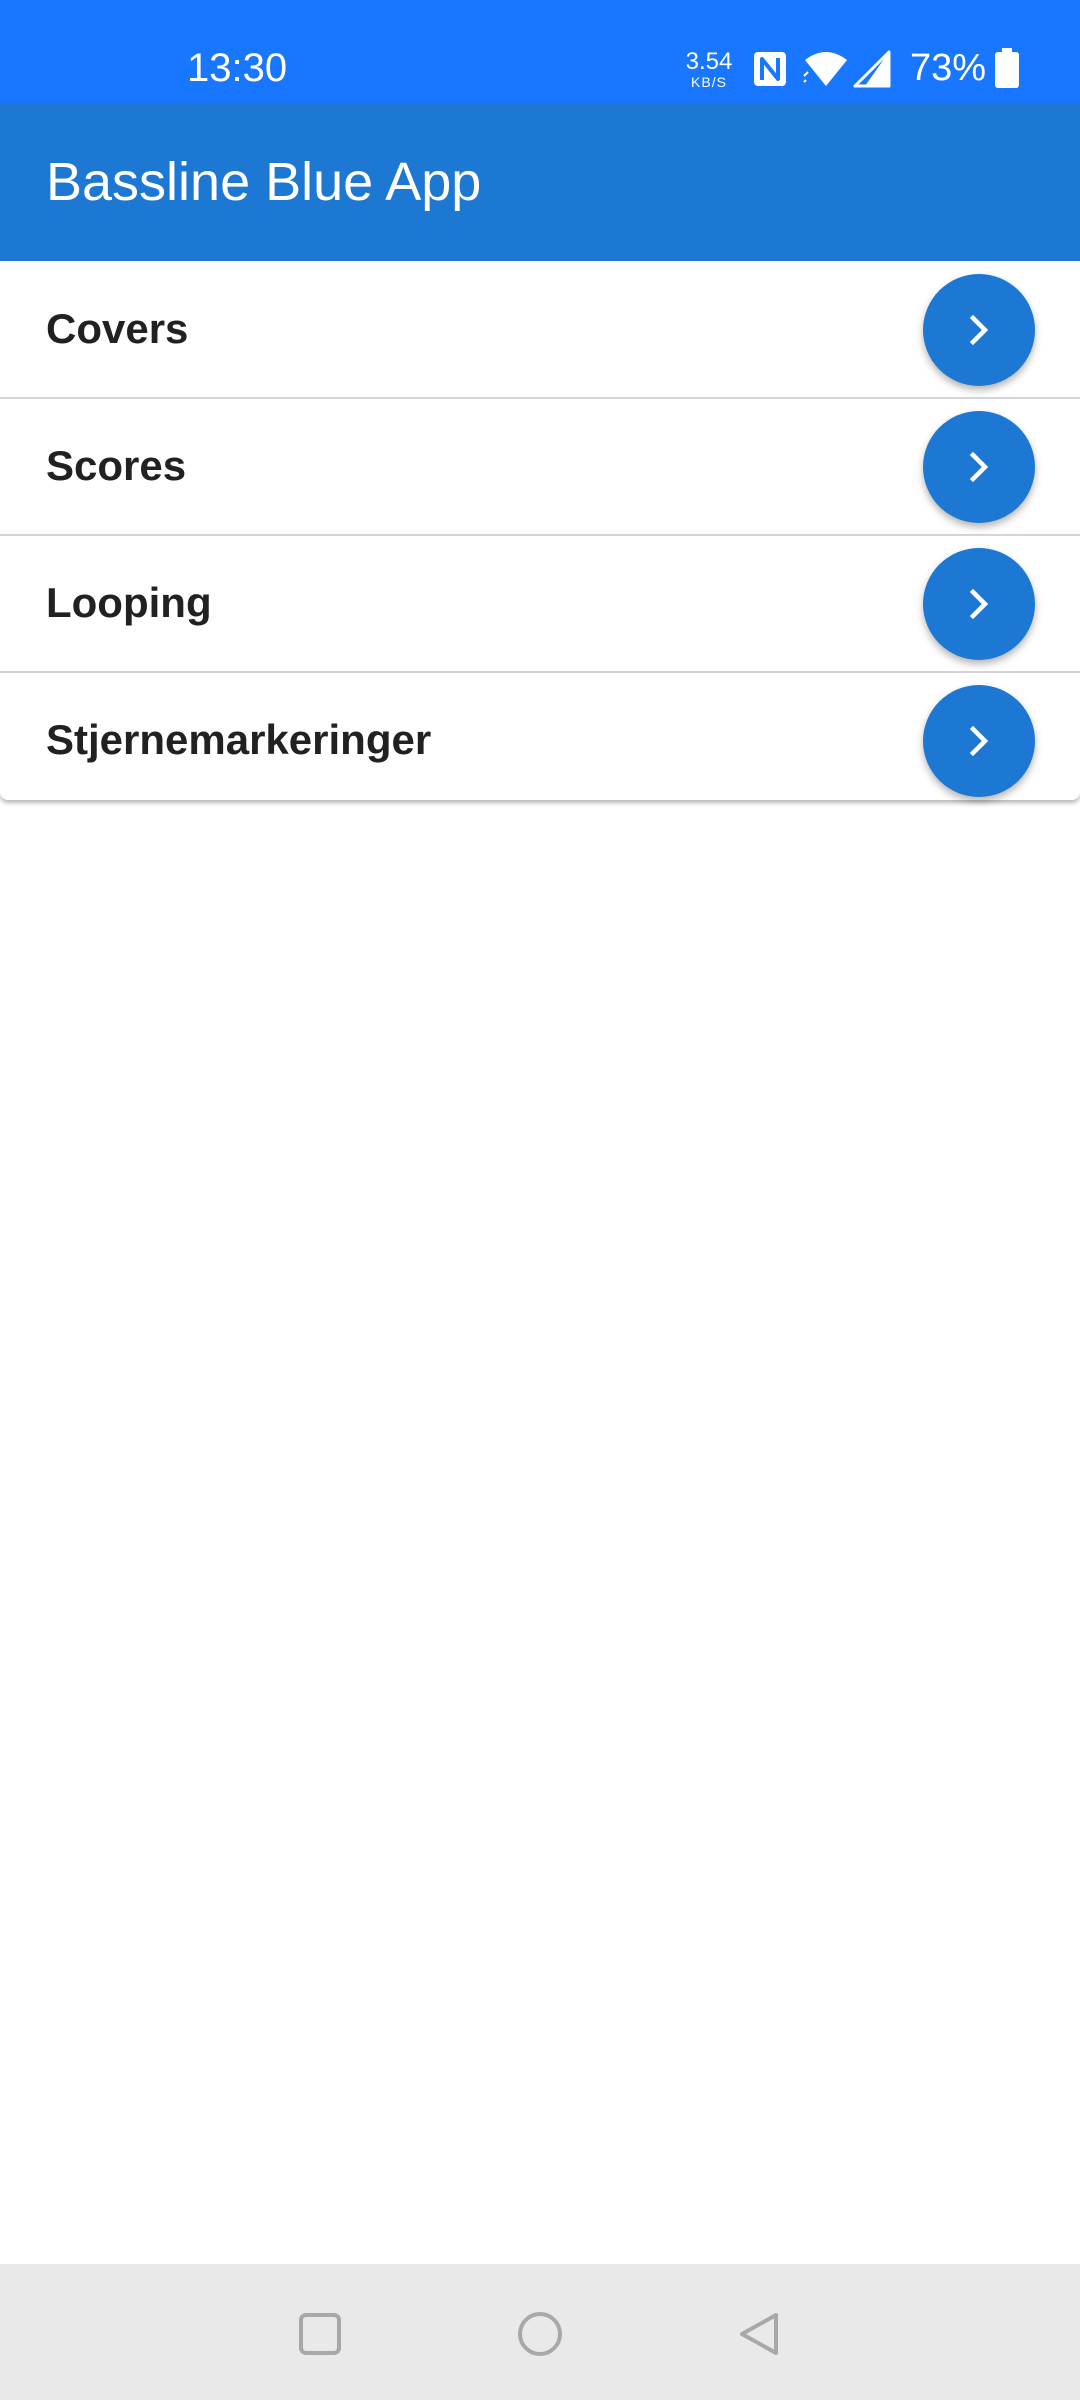 Image resolution: width=1080 pixels, height=2400 pixels. Describe the element at coordinates (264, 182) in the screenshot. I see `page-title: Bassline Blue App` at that location.